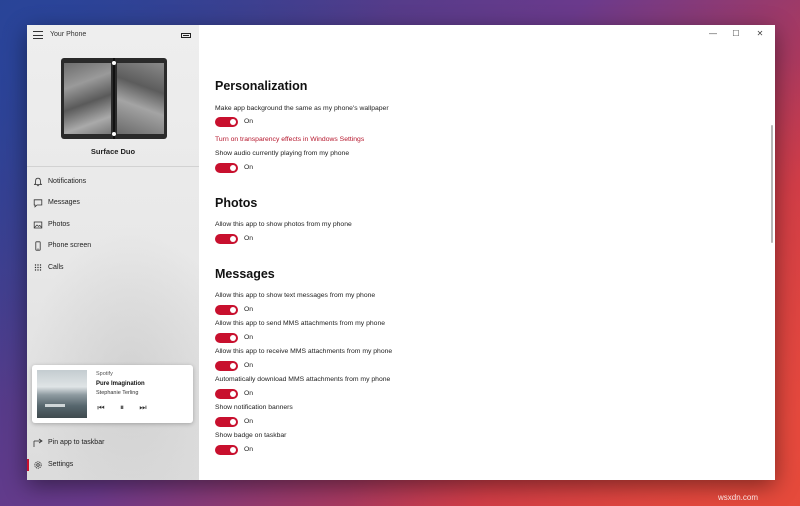 The width and height of the screenshot is (800, 506). Describe the element at coordinates (226, 239) in the screenshot. I see `photos-toggle` at that location.